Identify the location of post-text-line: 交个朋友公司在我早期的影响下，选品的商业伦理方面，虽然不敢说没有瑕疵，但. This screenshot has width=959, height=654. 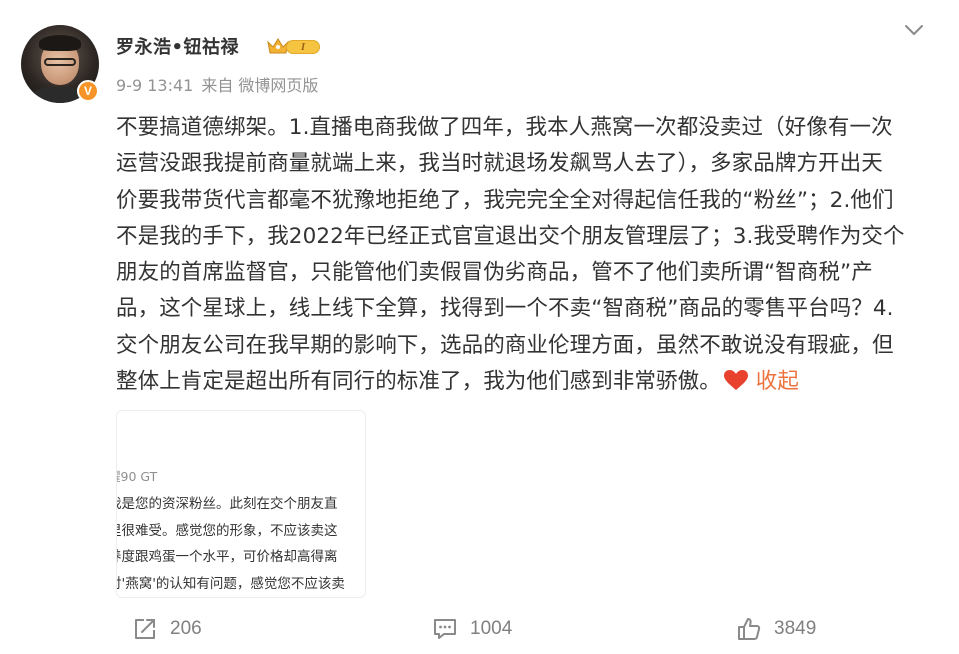
(505, 345).